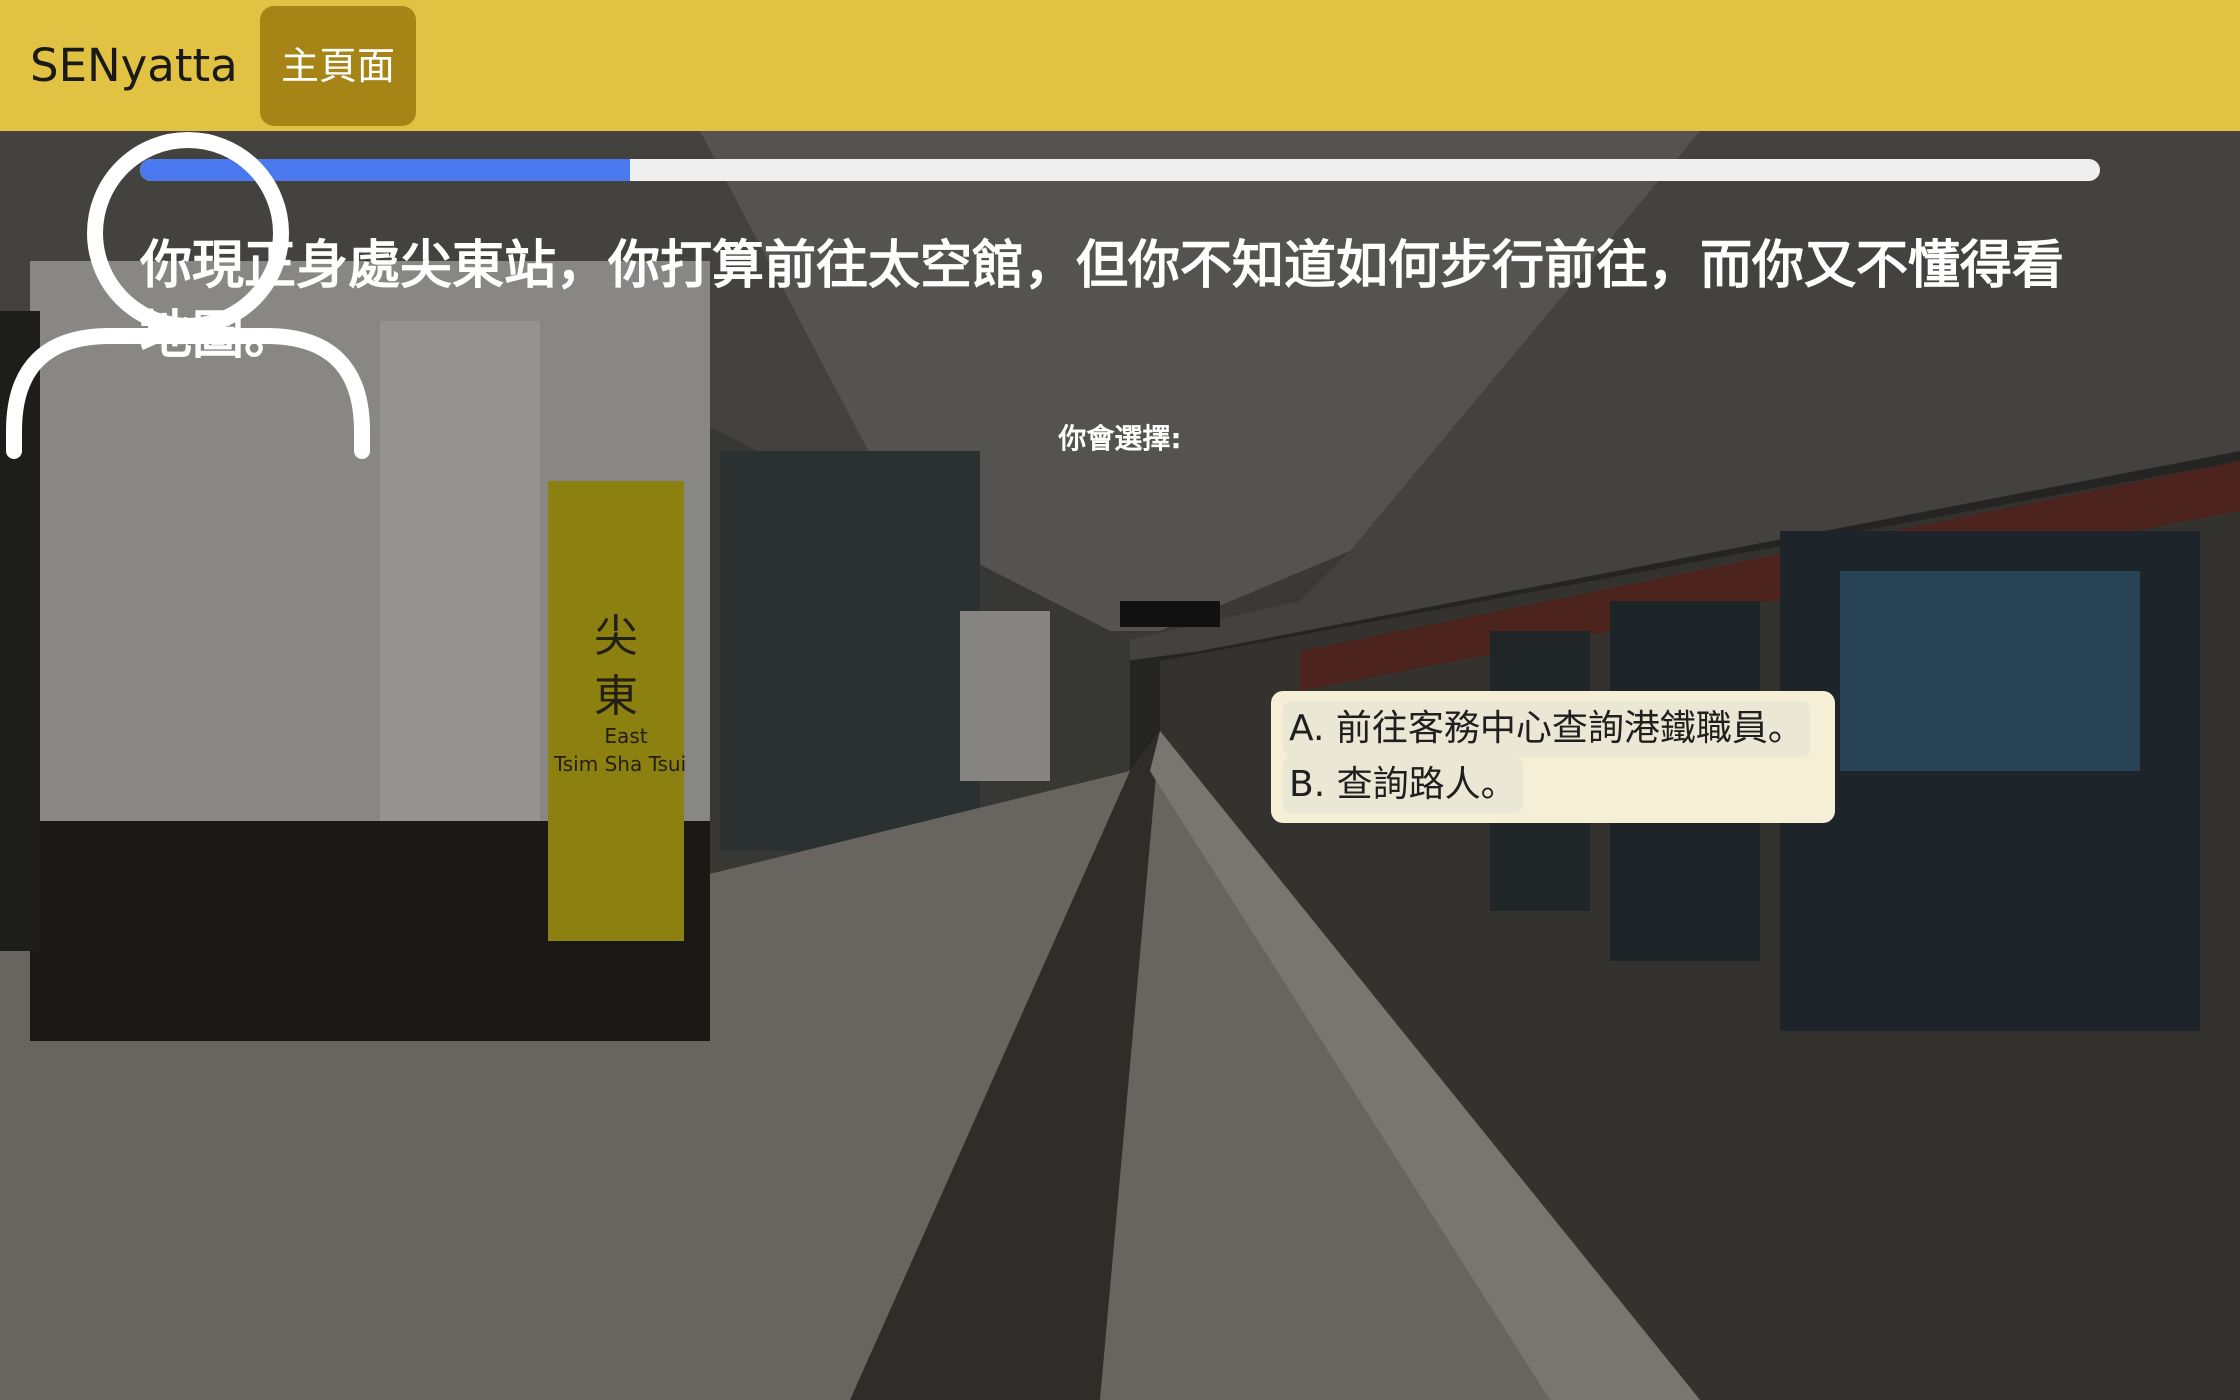 The height and width of the screenshot is (1400, 2240). Describe the element at coordinates (1120, 170) in the screenshot. I see `progress-bar` at that location.